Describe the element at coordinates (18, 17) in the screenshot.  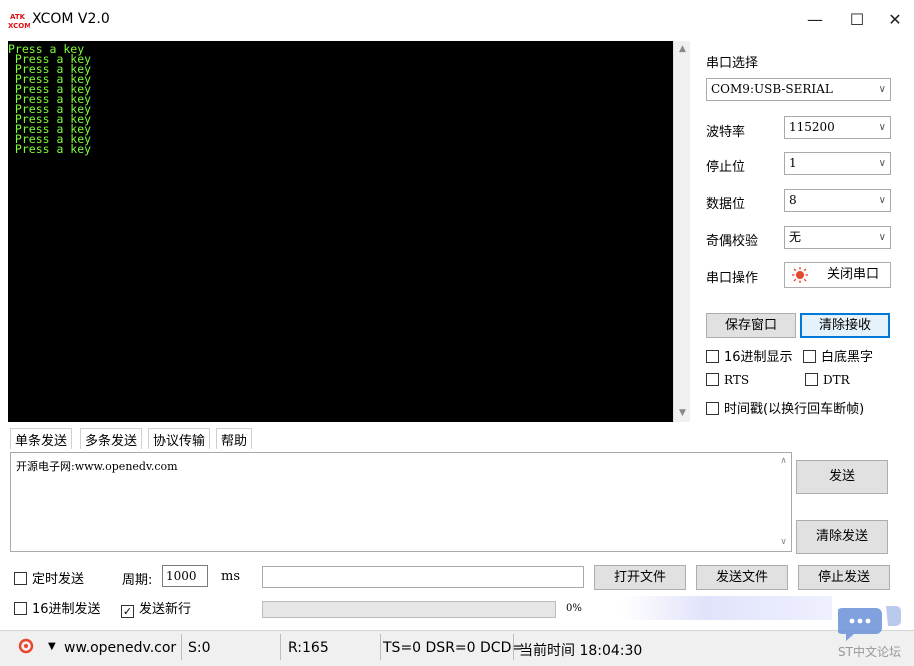
I see `svg-text: ATK` at that location.